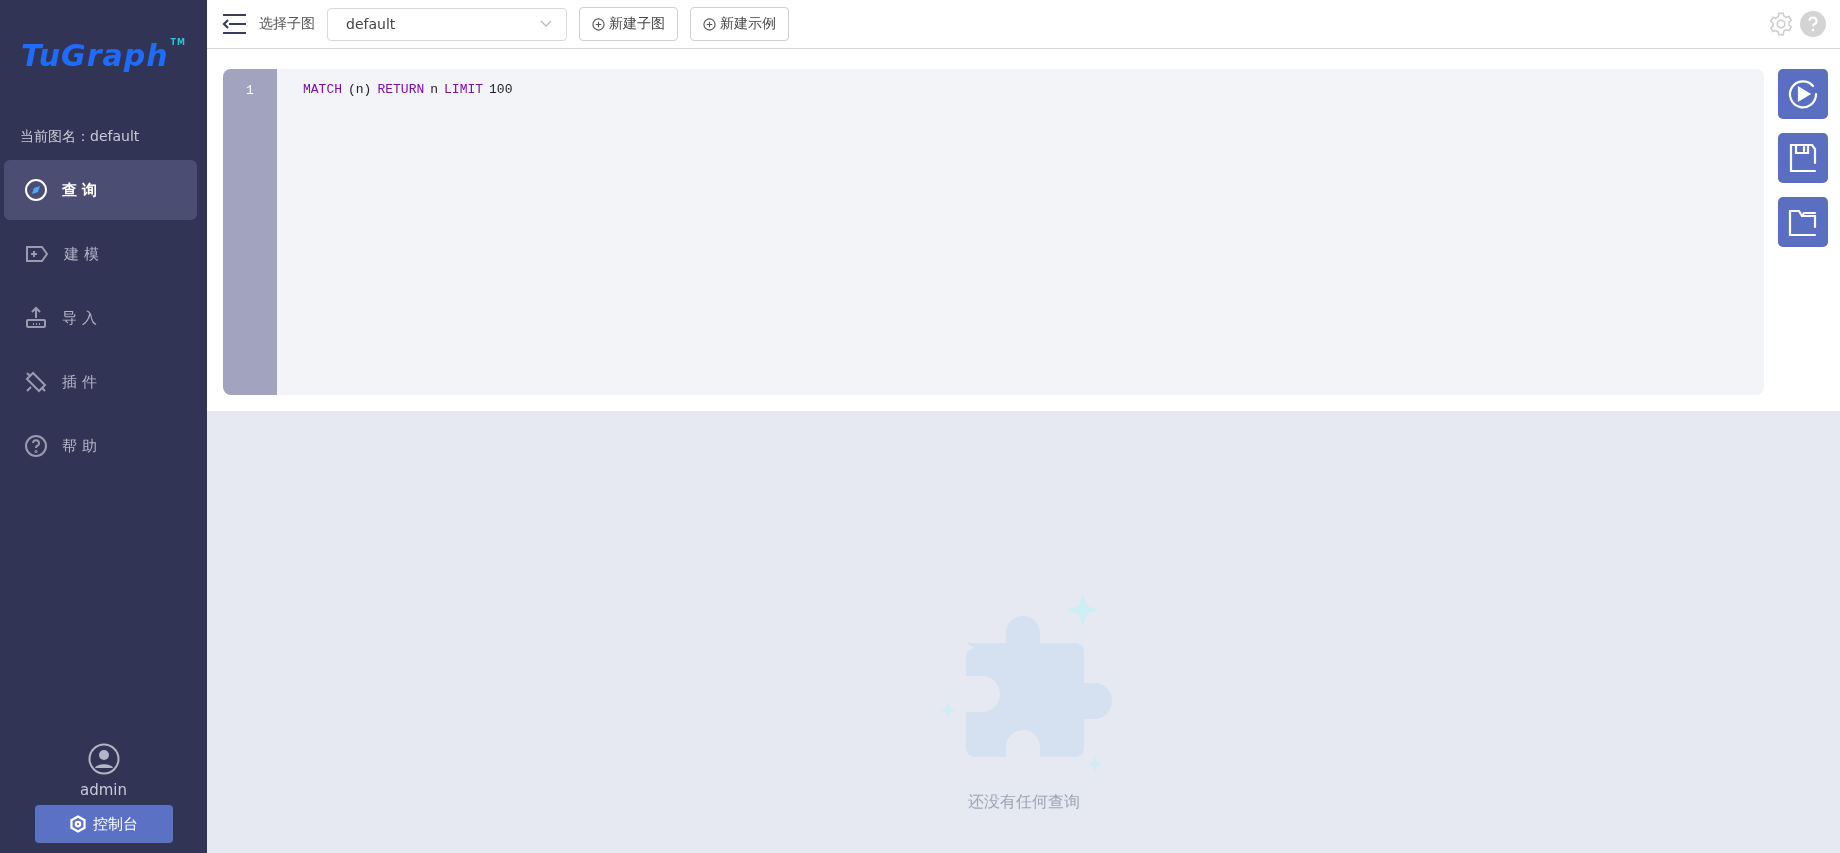  Describe the element at coordinates (1023, 802) in the screenshot. I see `empty-state-text: 还没有任何查询` at that location.